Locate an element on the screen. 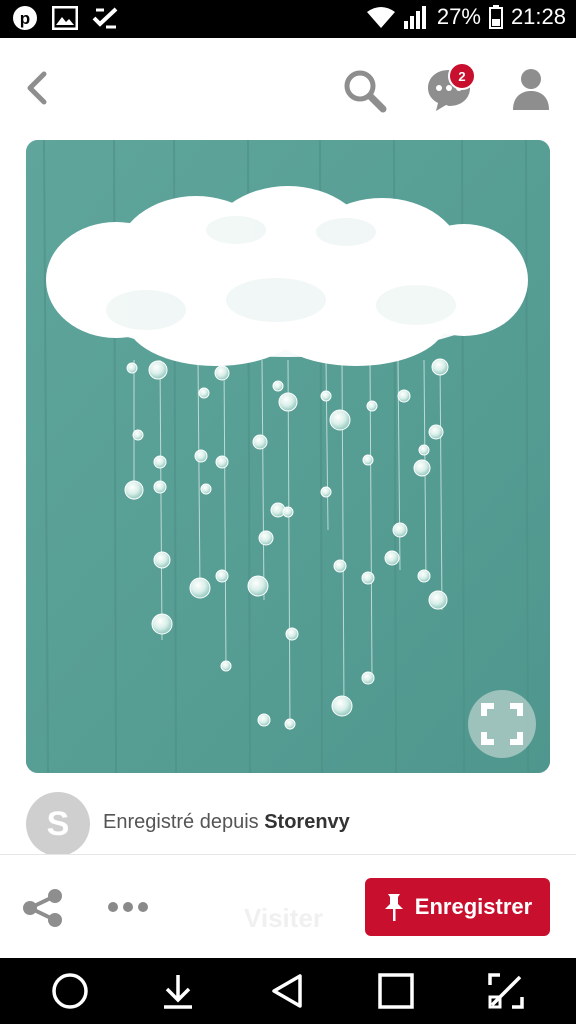  save-button: Enregistrer is located at coordinates (457, 907).